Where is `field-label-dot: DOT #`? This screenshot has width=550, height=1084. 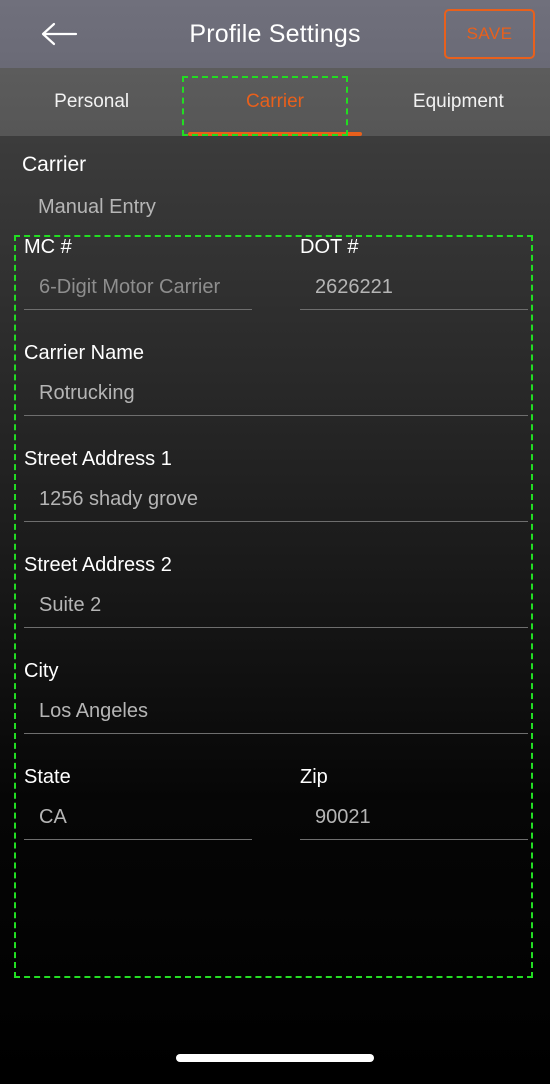 field-label-dot: DOT # is located at coordinates (329, 247).